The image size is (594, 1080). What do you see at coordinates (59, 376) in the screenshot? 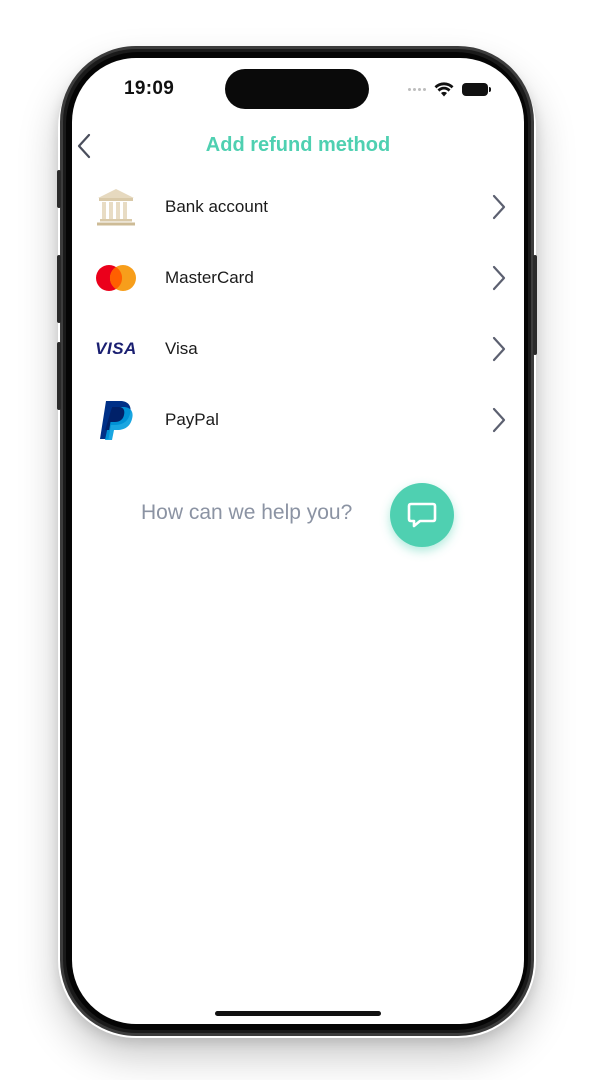
I see `device-volume-down-button` at bounding box center [59, 376].